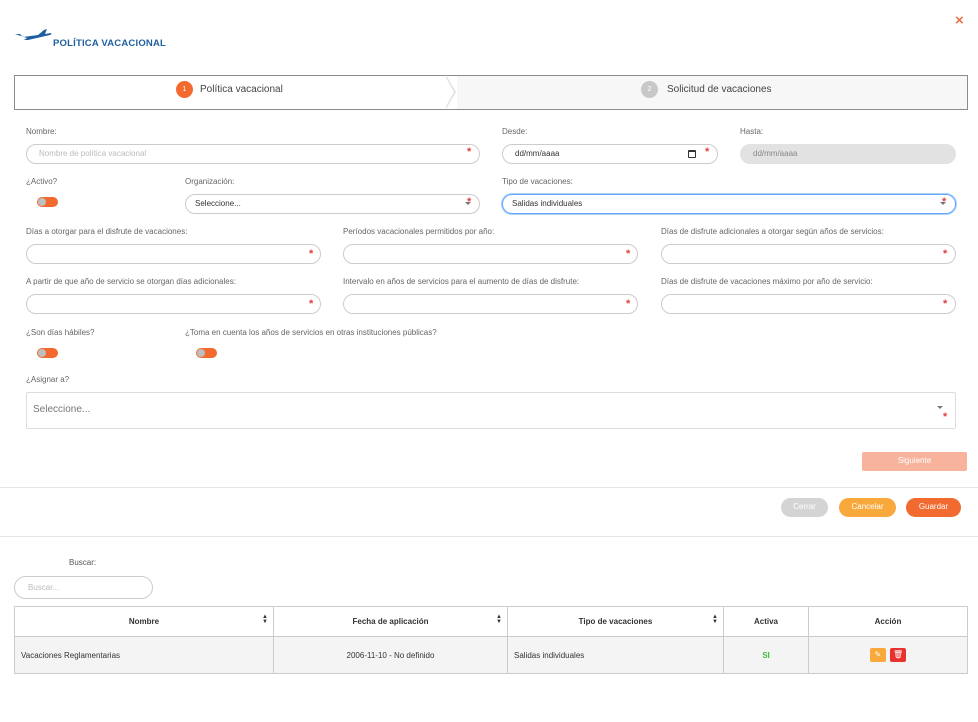 The height and width of the screenshot is (722, 978). Describe the element at coordinates (515, 131) in the screenshot. I see `desde-label: Desde:` at that location.